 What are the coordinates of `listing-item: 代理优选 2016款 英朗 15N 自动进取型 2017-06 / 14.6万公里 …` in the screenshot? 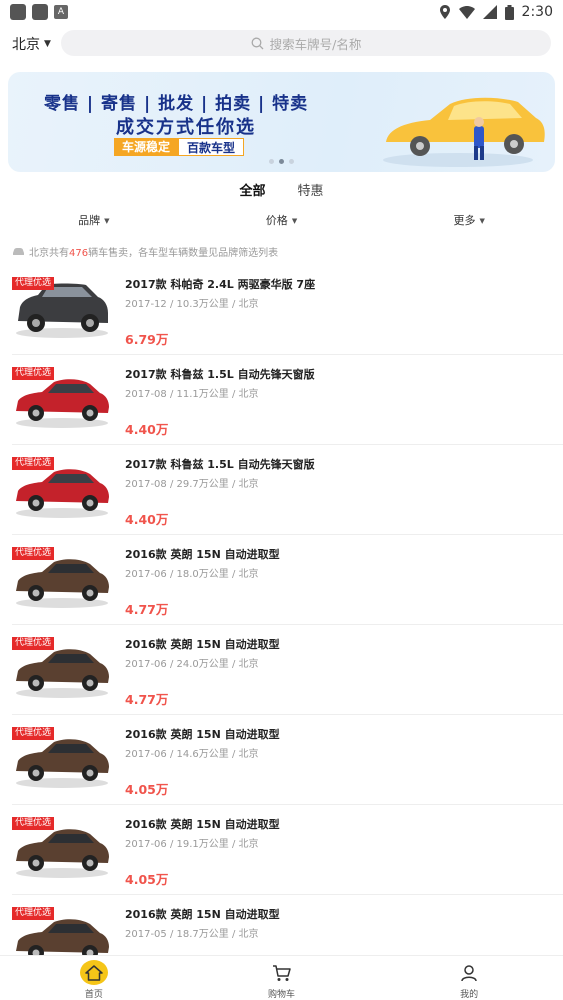 It's located at (287, 760).